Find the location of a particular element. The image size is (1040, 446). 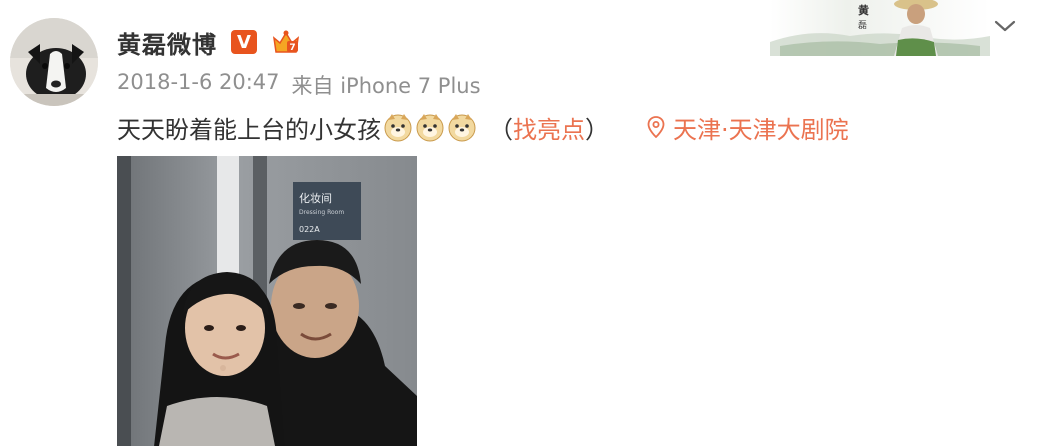

verified-v-icon: V is located at coordinates (244, 42).